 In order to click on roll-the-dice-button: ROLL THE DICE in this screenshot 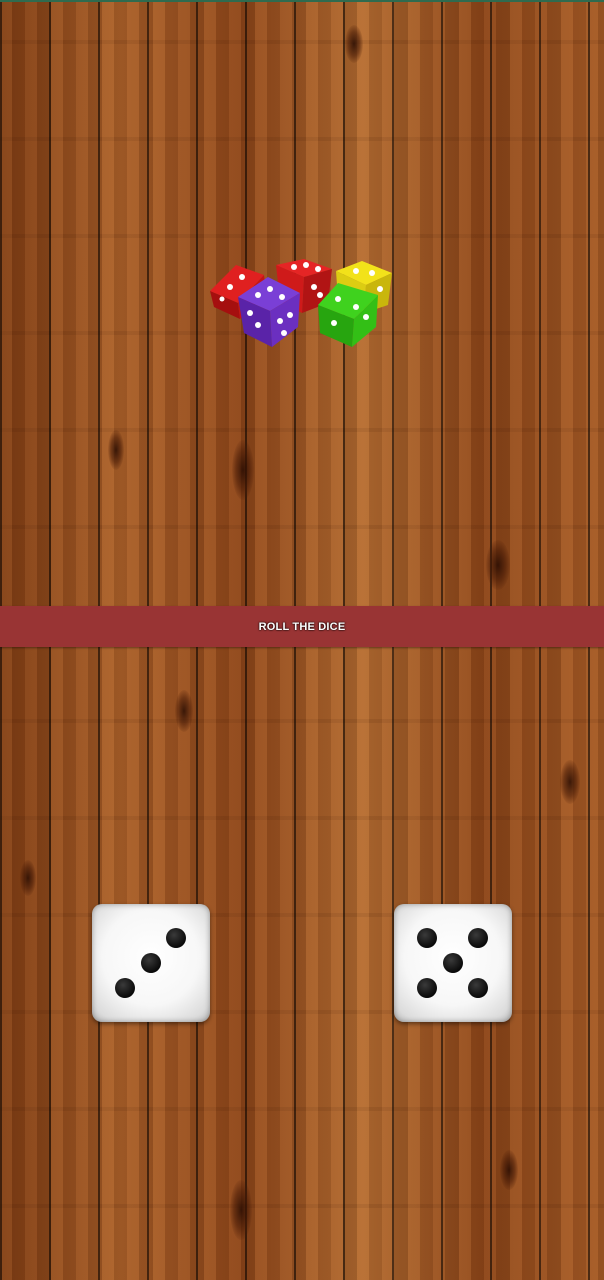, I will do `click(302, 626)`.